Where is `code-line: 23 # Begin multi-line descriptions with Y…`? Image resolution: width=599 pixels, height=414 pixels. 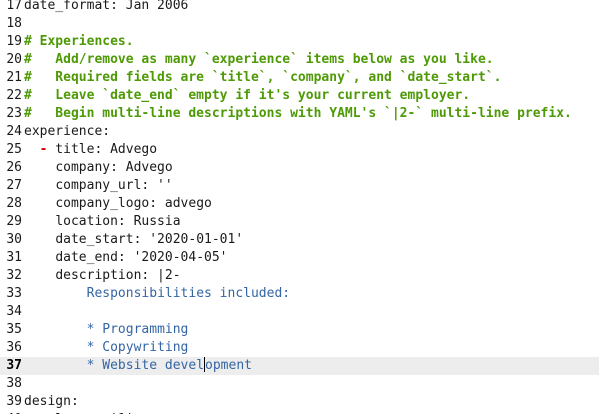
code-line: 23 # Begin multi-line descriptions with Y… is located at coordinates (299, 114).